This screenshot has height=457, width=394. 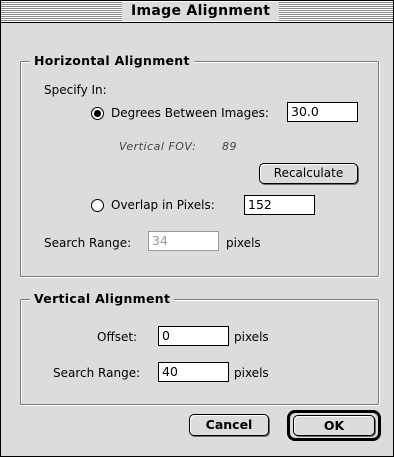 What do you see at coordinates (251, 373) in the screenshot?
I see `vertical-search-range-unit: pixels` at bounding box center [251, 373].